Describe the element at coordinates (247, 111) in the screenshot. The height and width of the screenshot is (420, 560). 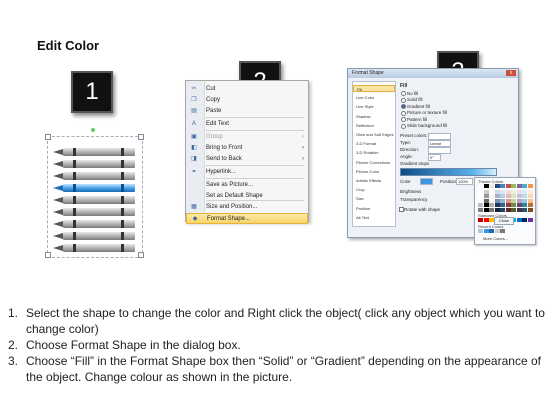
I see `menu-item-paste: ▤ Paste` at that location.